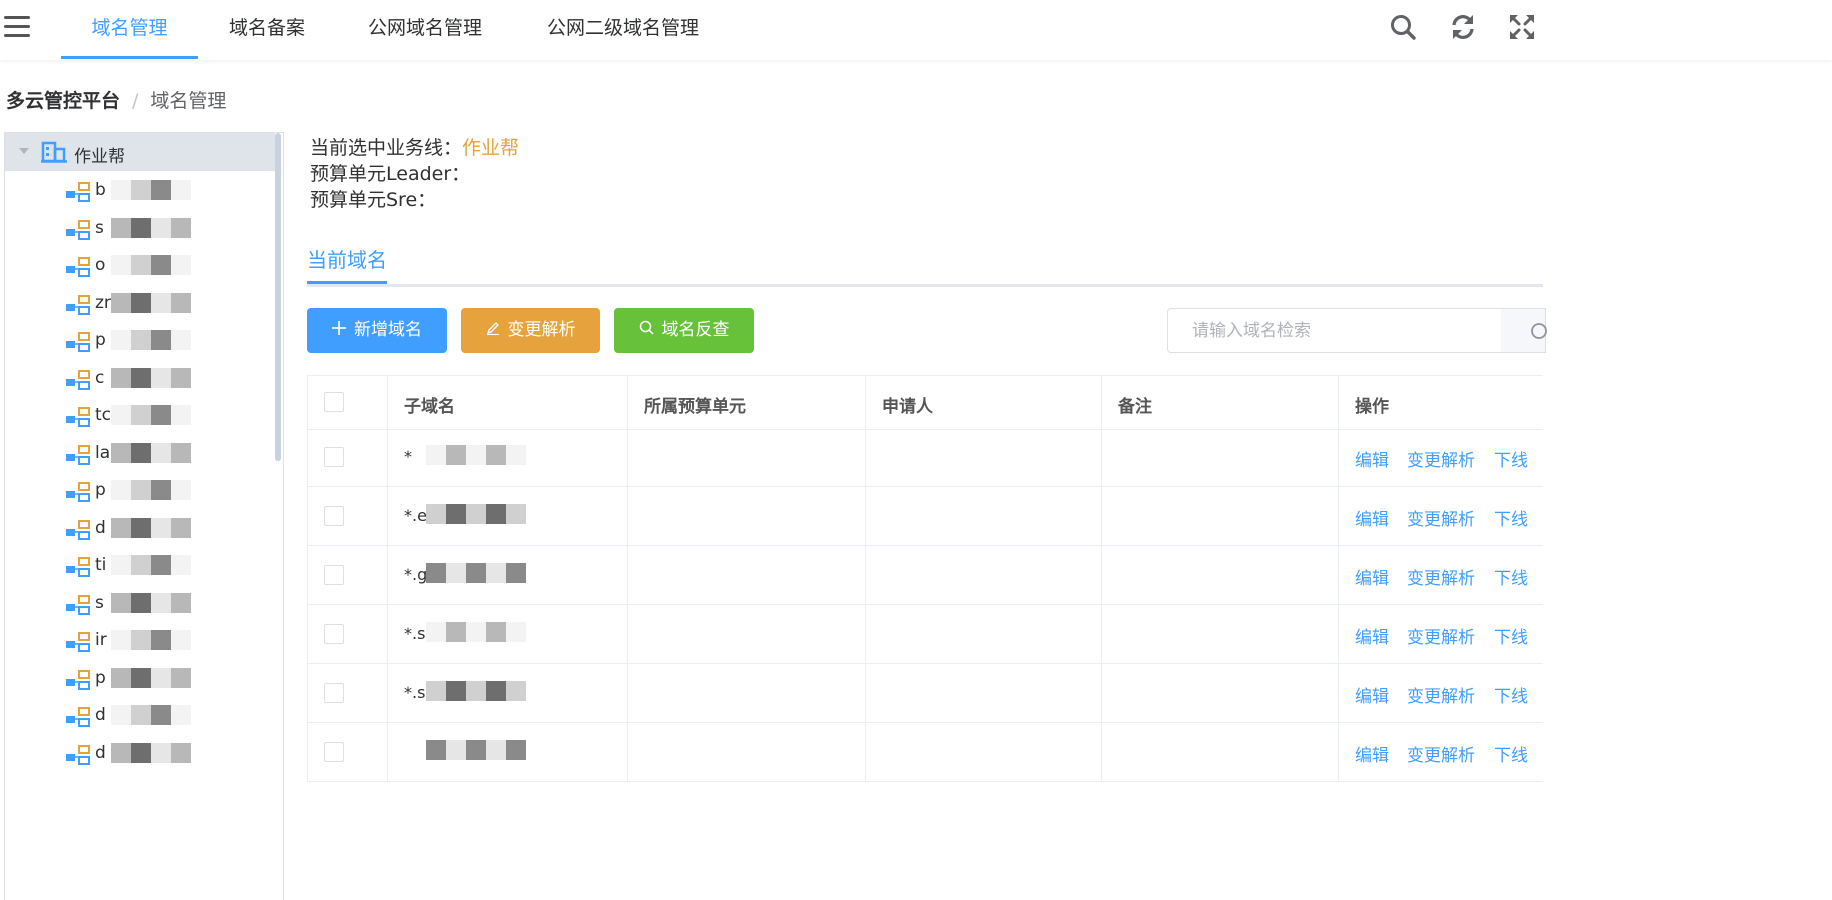 The width and height of the screenshot is (1832, 900). What do you see at coordinates (1524, 330) in the screenshot?
I see `search-submit-button` at bounding box center [1524, 330].